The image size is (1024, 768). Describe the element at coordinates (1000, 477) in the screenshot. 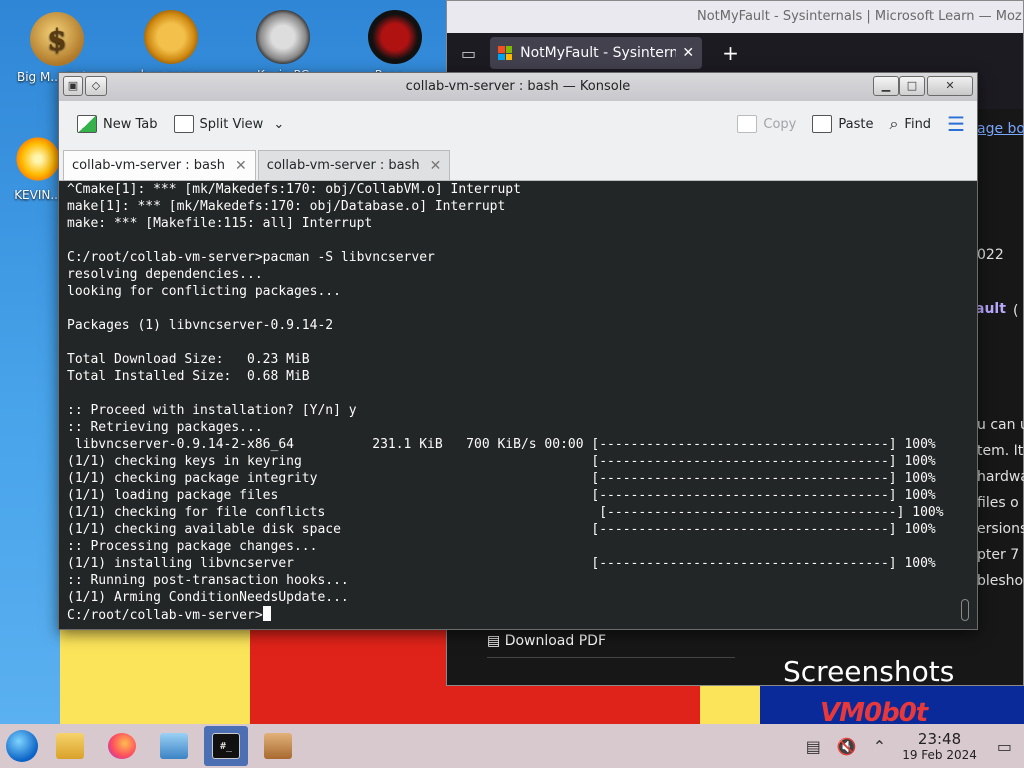

I see `page-text-fragment: hardwa` at that location.